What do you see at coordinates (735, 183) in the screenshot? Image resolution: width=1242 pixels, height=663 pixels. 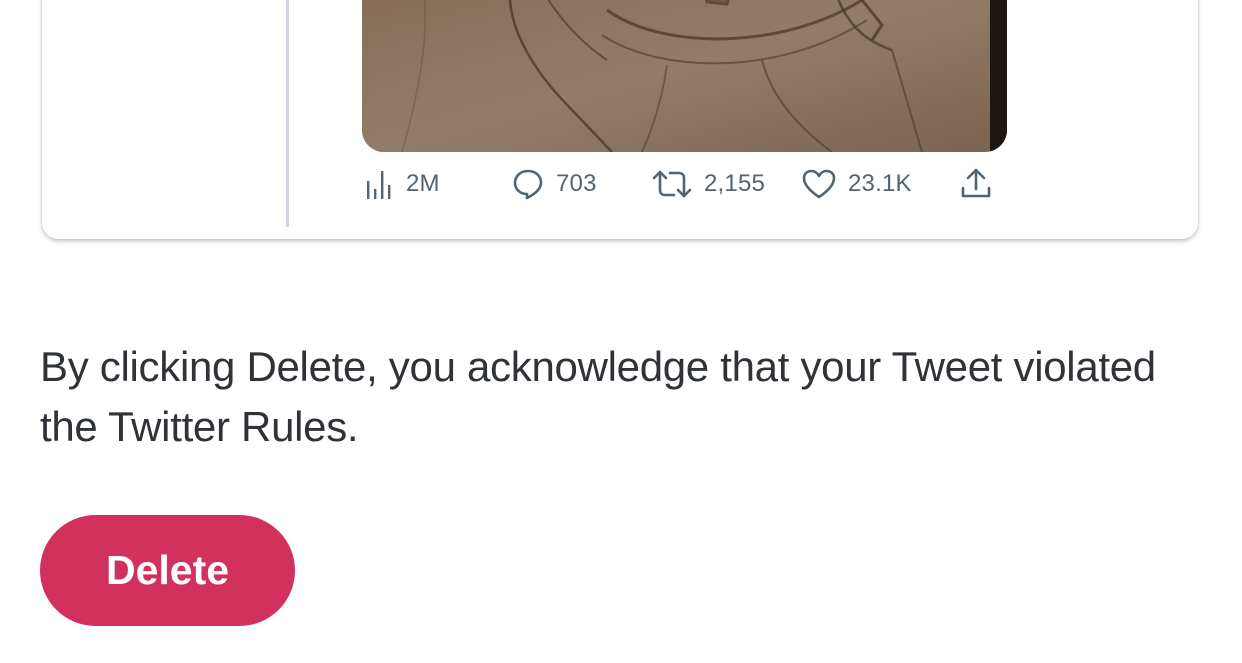 I see `retweet-count: 2,155` at bounding box center [735, 183].